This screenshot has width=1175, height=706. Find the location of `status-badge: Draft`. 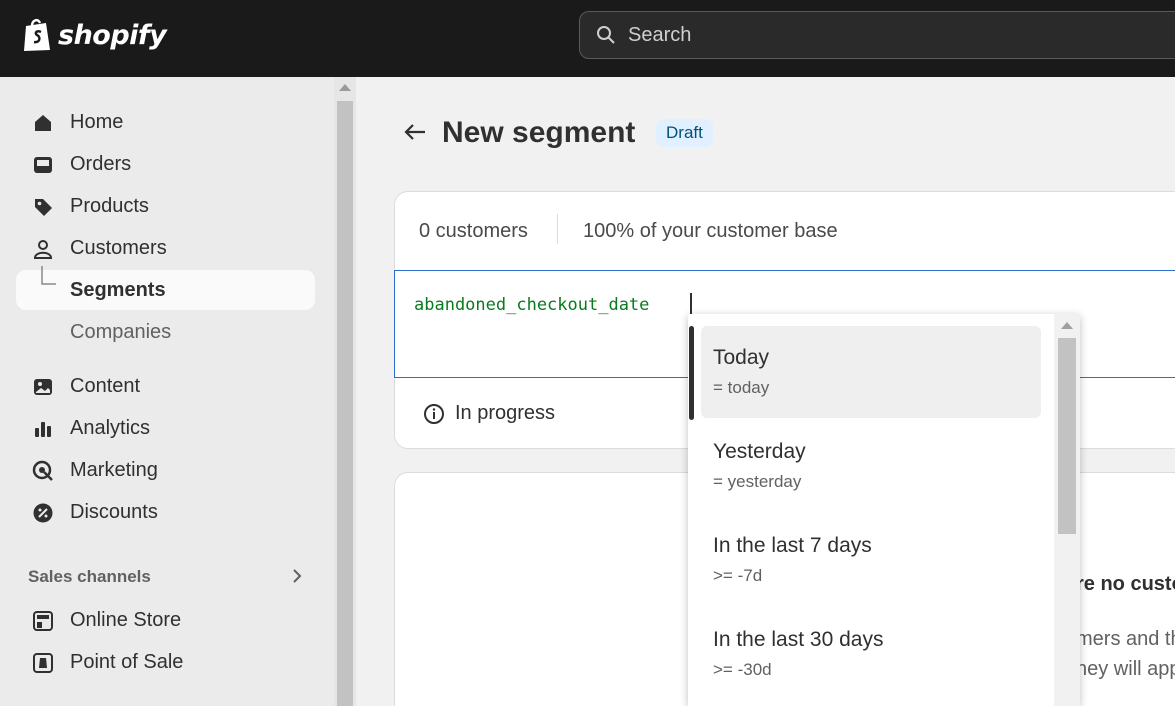

status-badge: Draft is located at coordinates (684, 133).